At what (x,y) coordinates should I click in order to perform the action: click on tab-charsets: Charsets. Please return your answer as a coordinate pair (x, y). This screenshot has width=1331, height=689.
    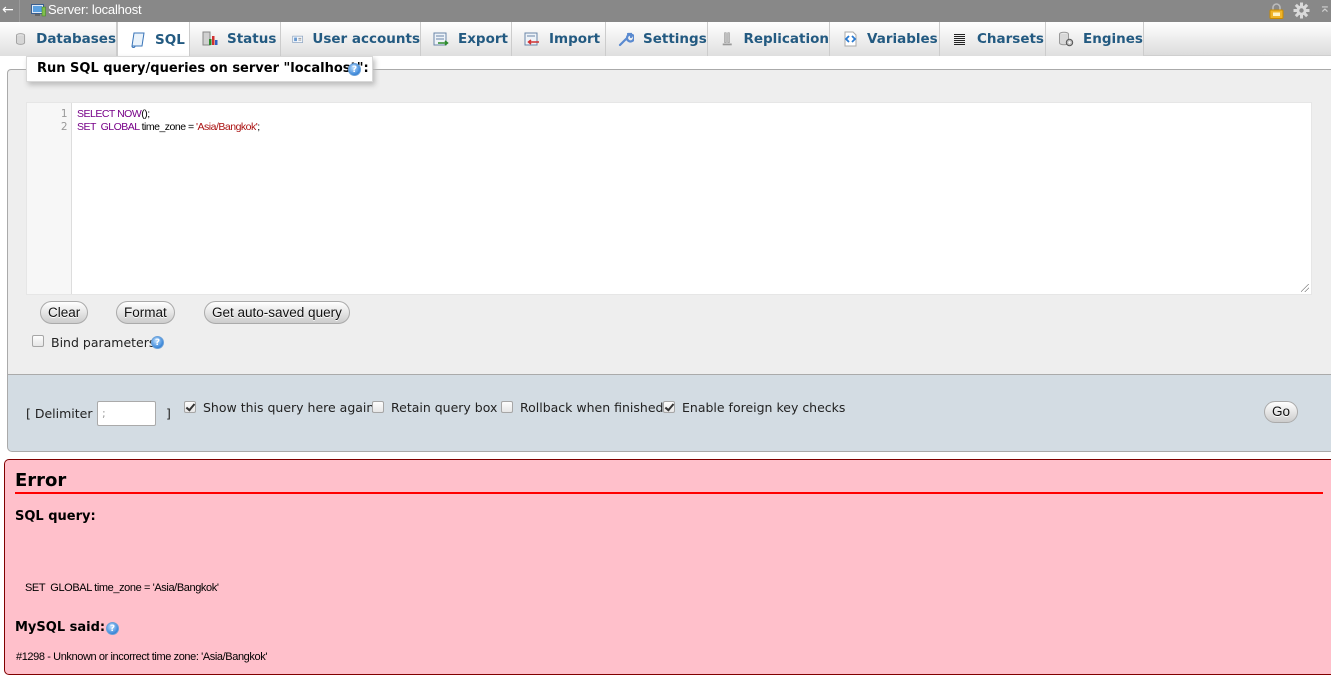
    Looking at the image, I should click on (993, 39).